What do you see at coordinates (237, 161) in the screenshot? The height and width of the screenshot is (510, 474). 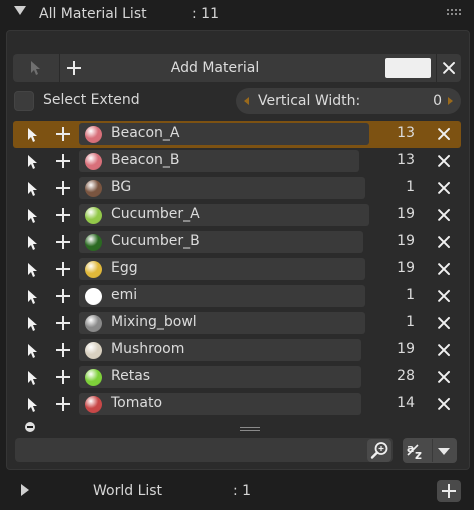 I see `material-row: Beacon_B 13` at bounding box center [237, 161].